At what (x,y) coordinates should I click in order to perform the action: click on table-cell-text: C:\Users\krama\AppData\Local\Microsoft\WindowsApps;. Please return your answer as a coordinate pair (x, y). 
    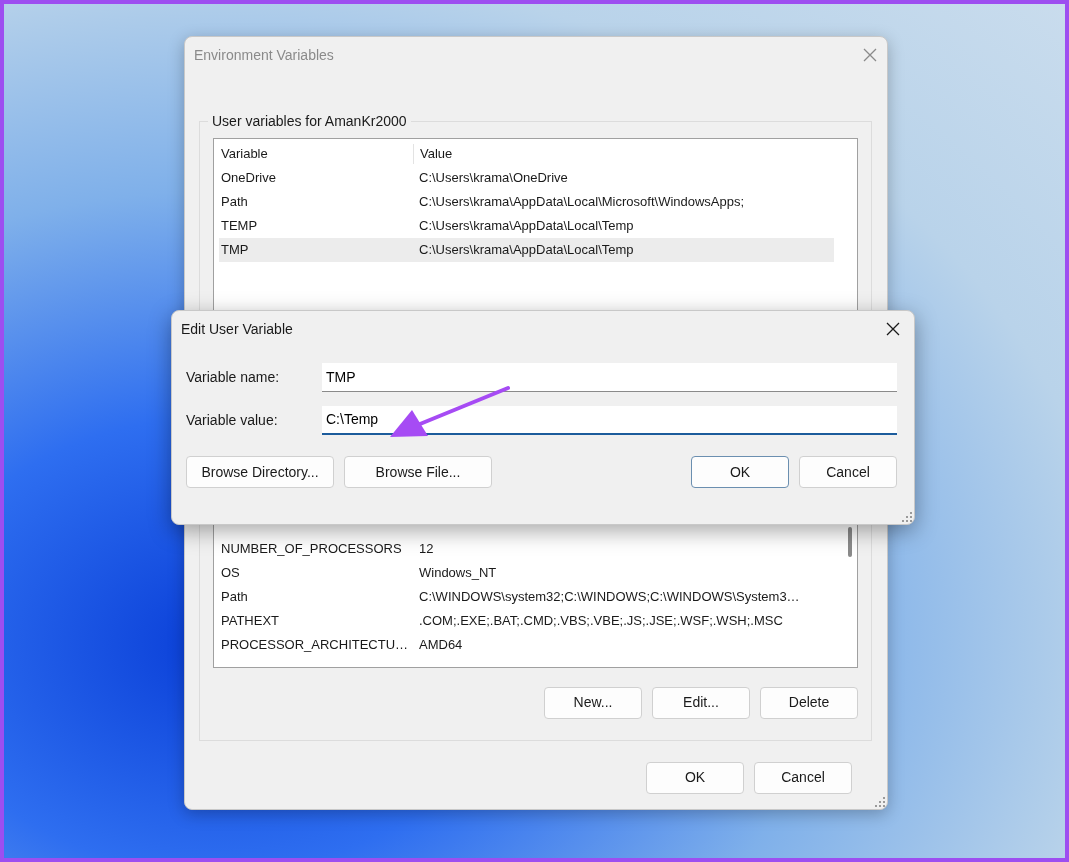
    Looking at the image, I should click on (582, 202).